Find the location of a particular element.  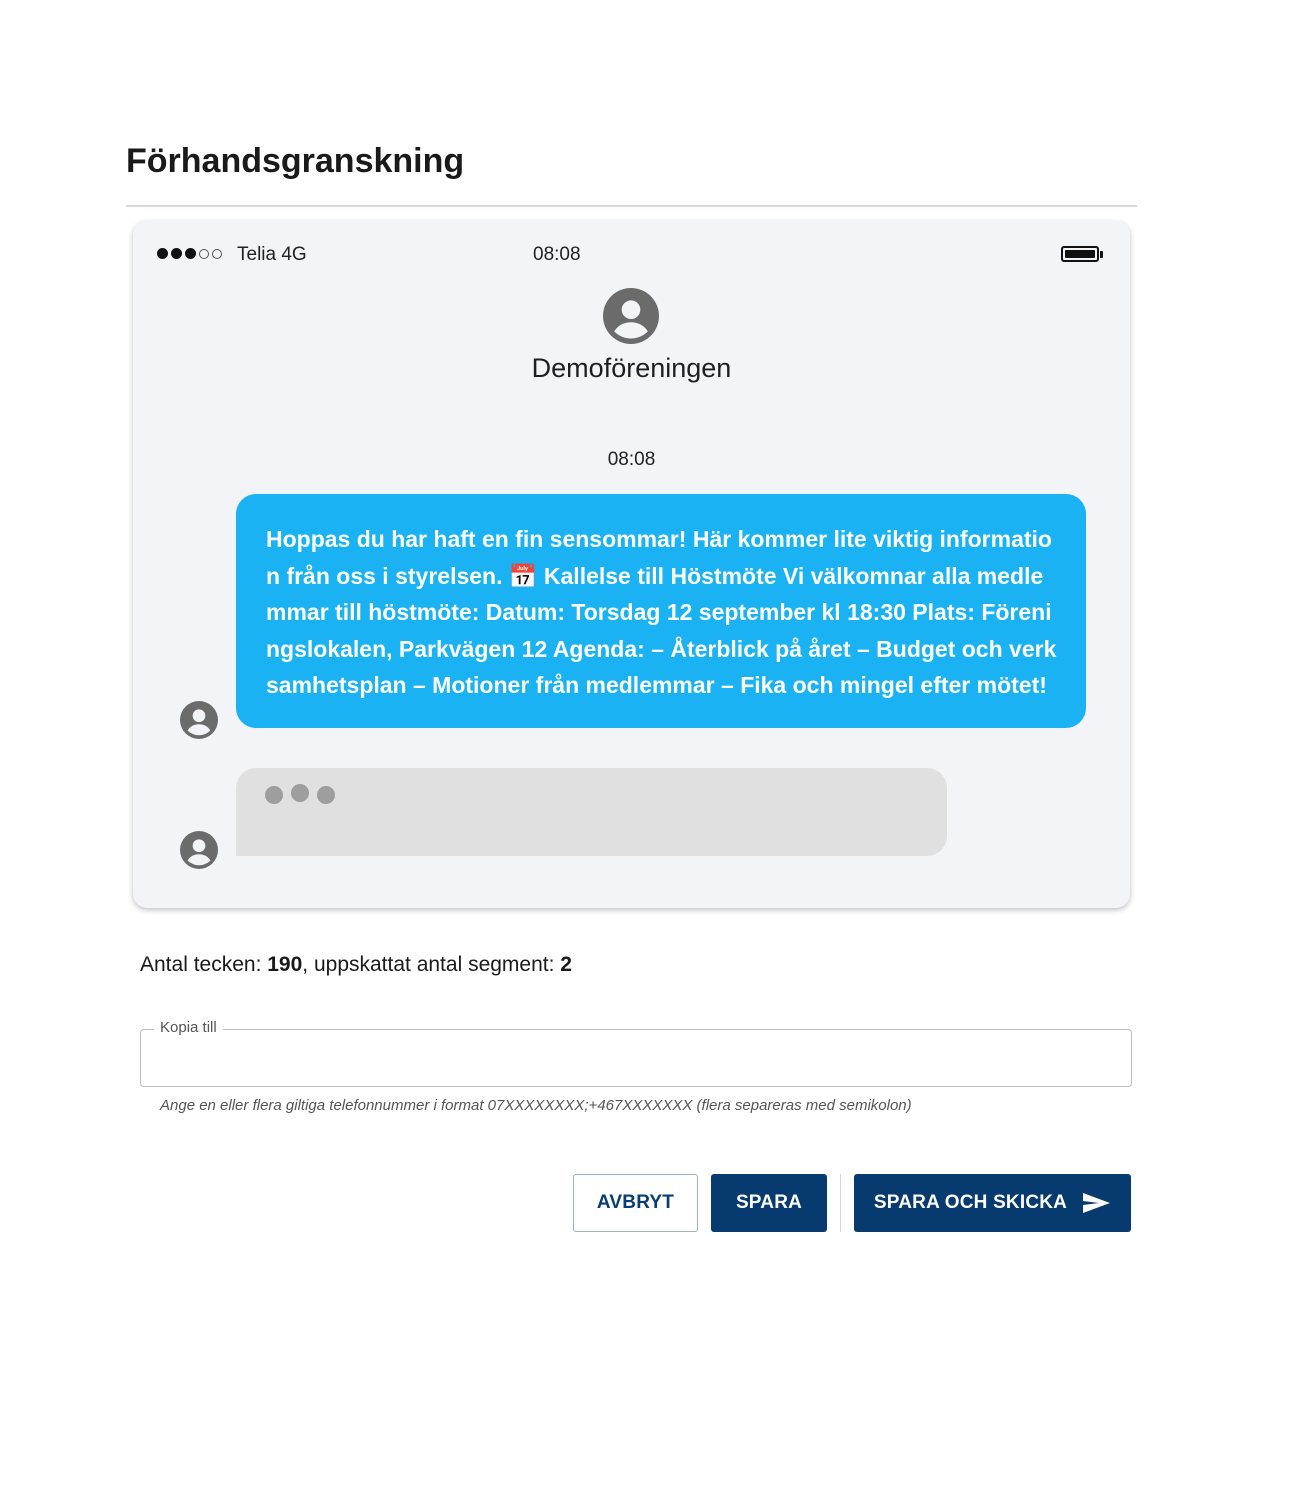

save-button: SPARA is located at coordinates (769, 1203).